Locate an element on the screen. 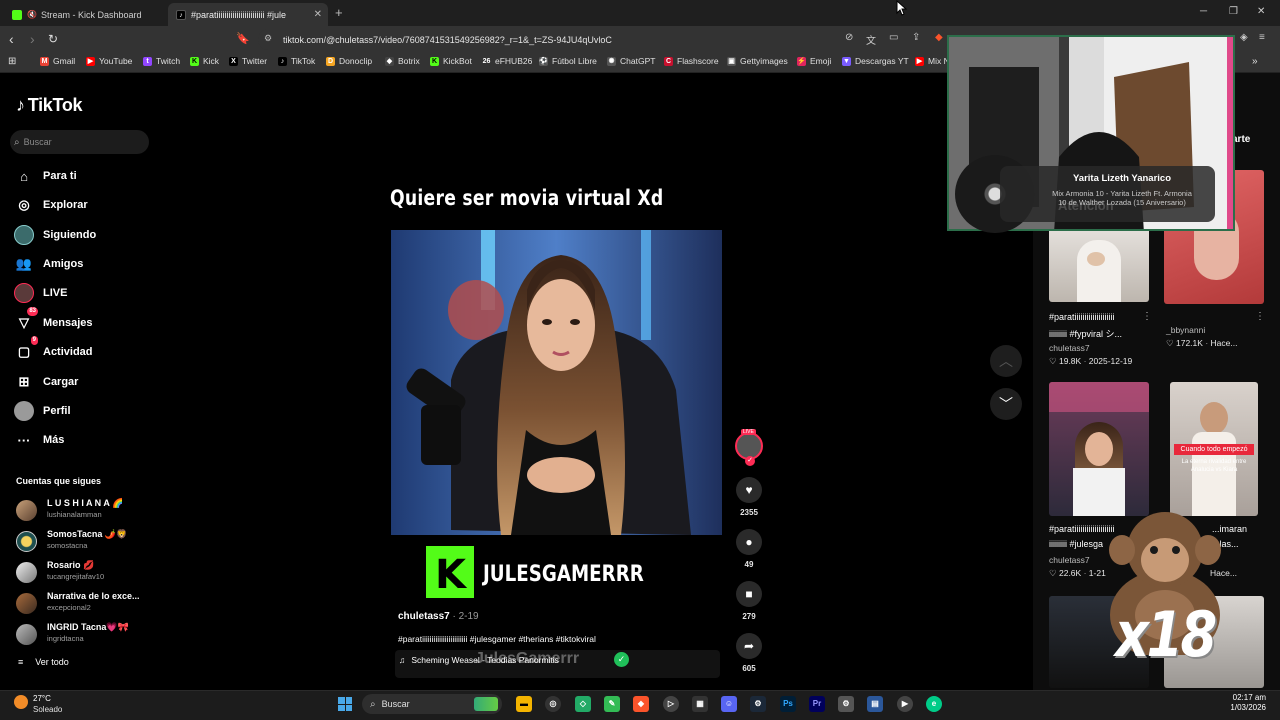 This screenshot has height=720, width=1280. brave-icon: ◆ is located at coordinates (641, 704).